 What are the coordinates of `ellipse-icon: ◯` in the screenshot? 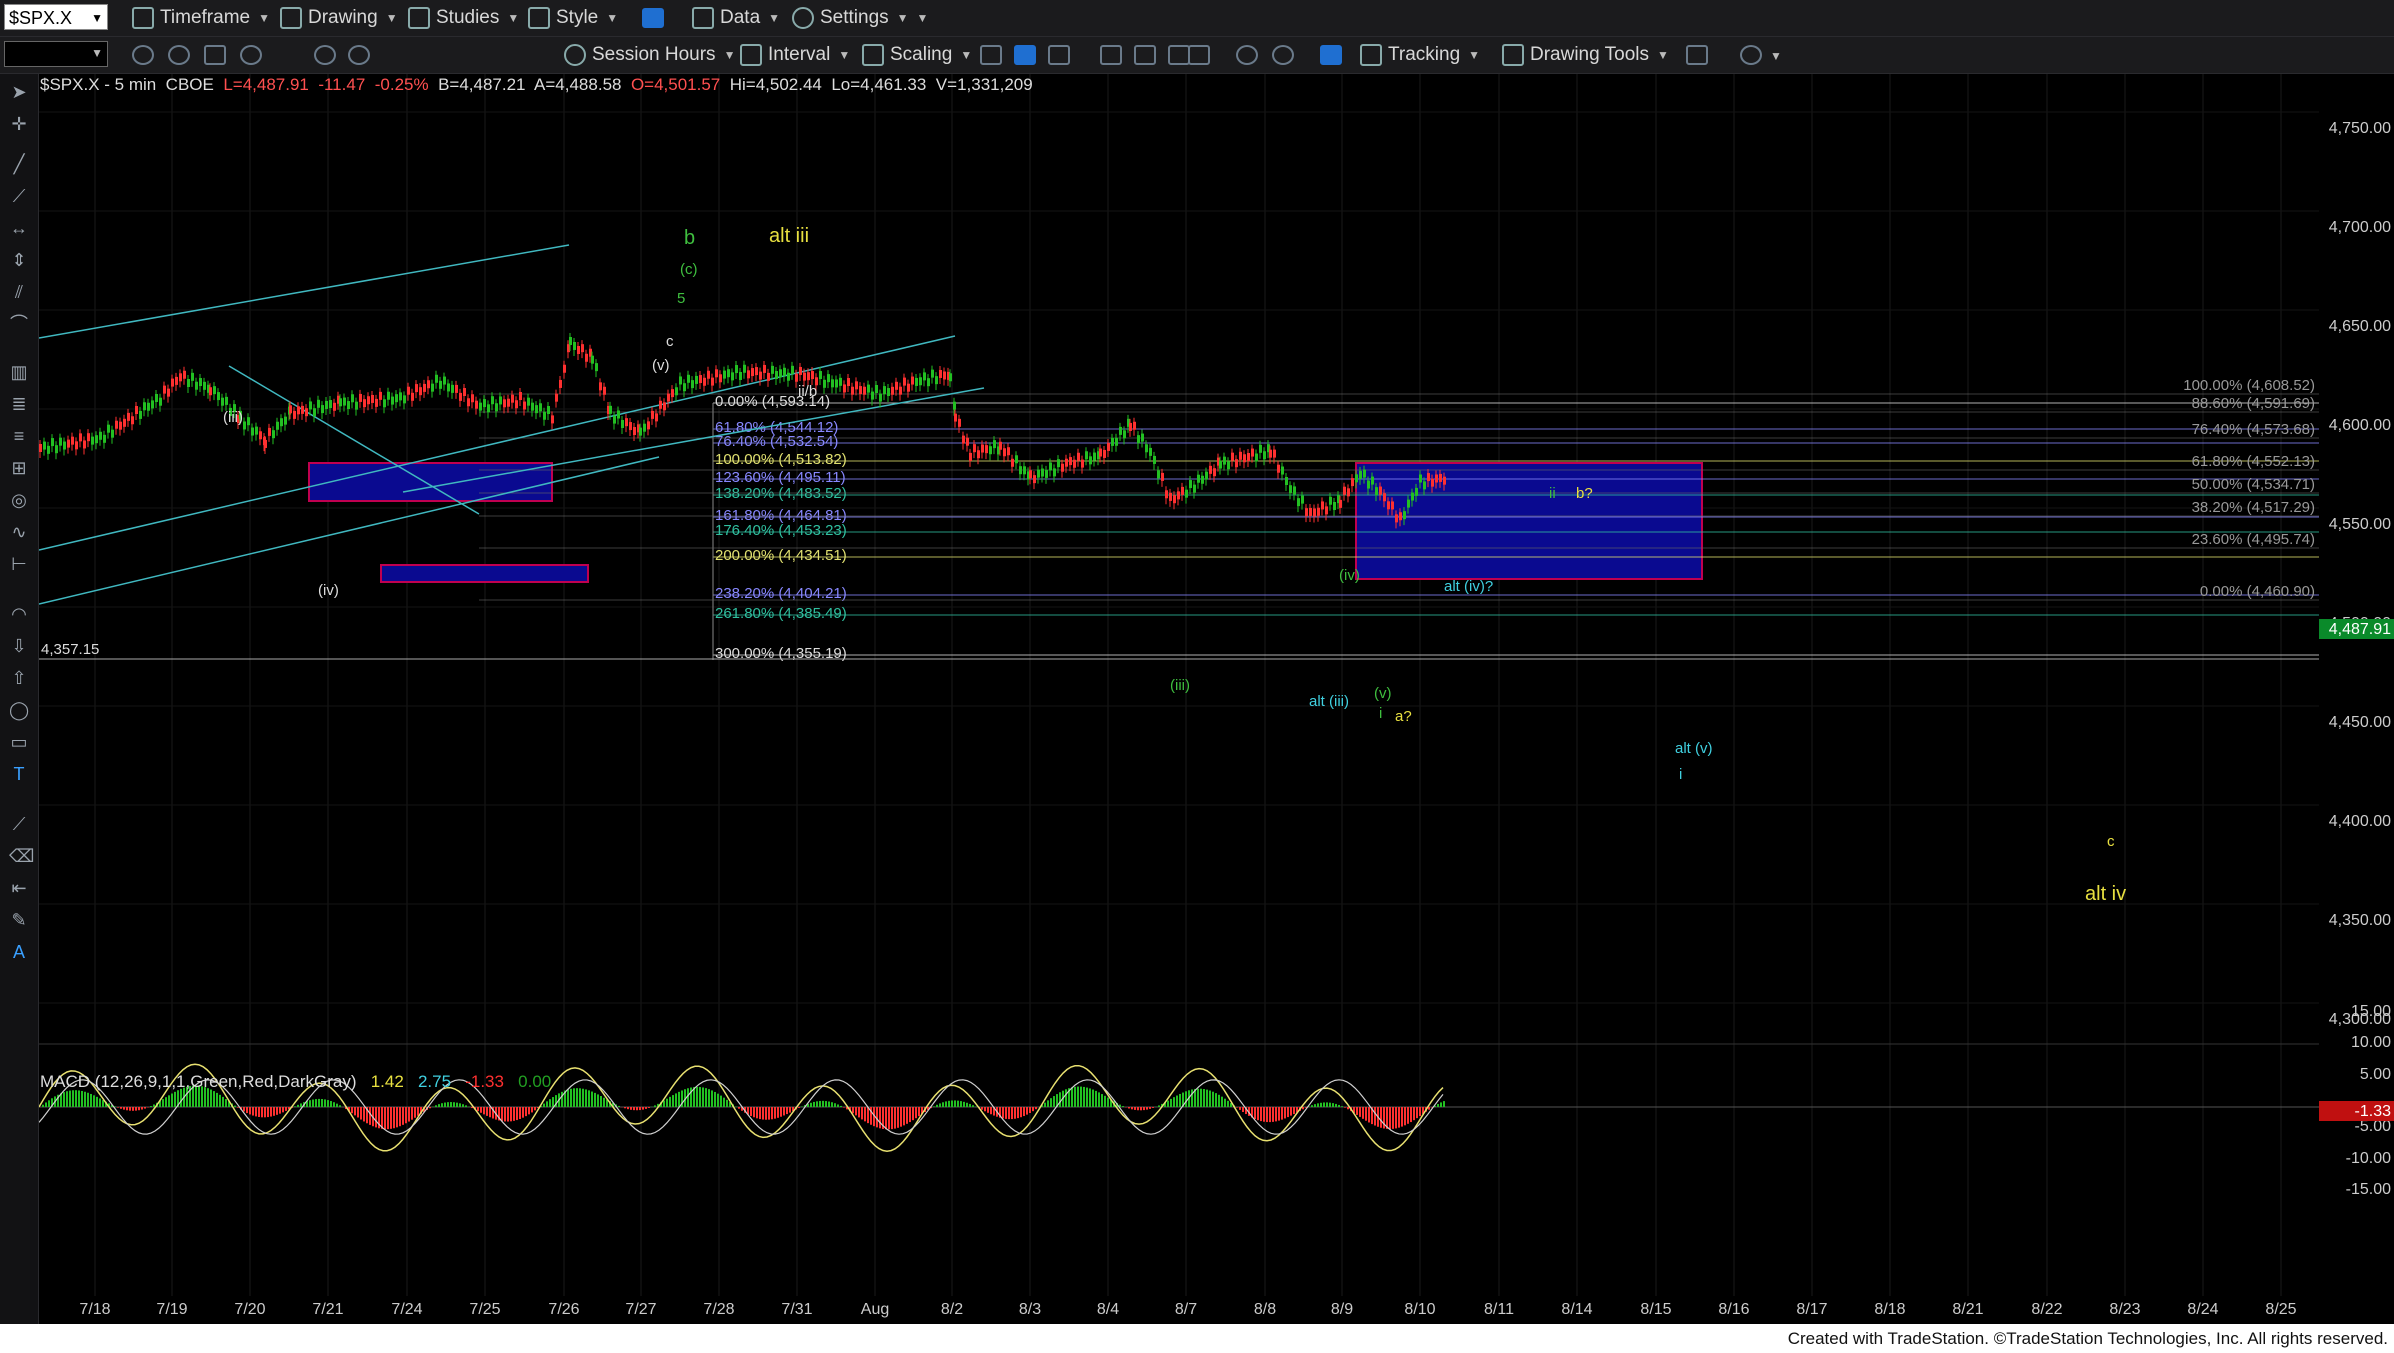 It's located at (19, 710).